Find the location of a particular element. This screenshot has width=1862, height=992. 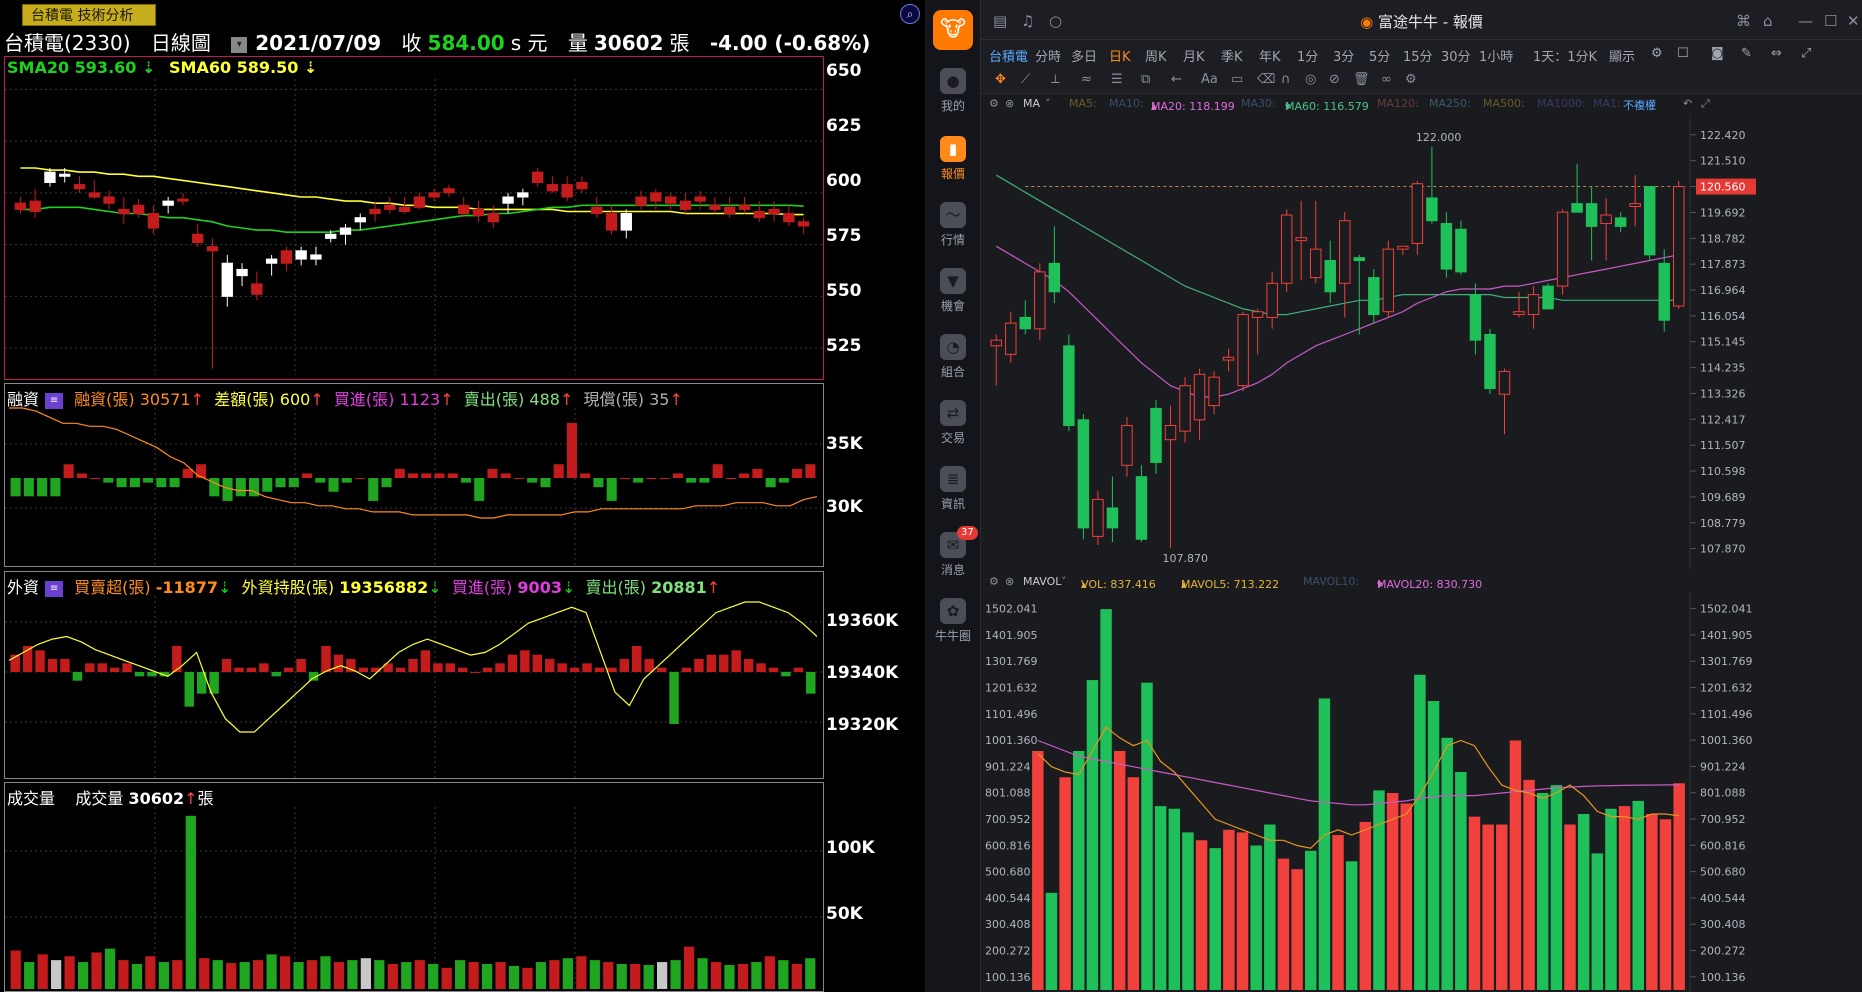

portfolio-icon: ◔ is located at coordinates (953, 347).